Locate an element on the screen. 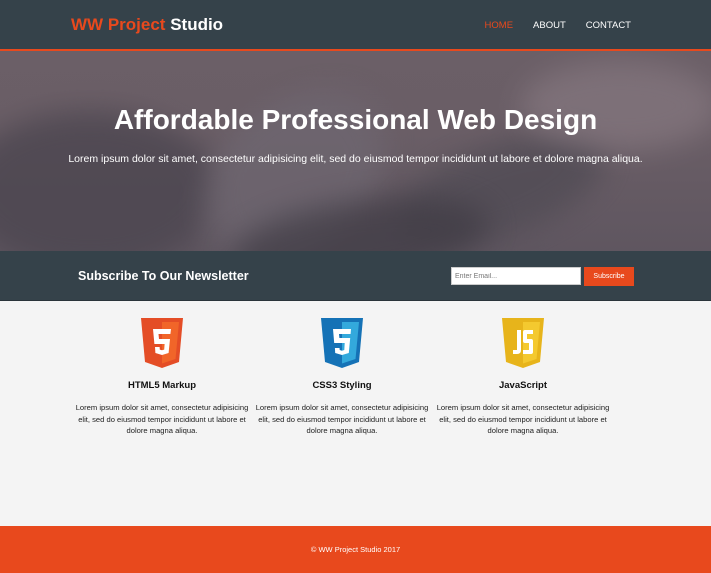 The image size is (711, 573). main-nav: HOME ABOUT CONTACT is located at coordinates (558, 25).